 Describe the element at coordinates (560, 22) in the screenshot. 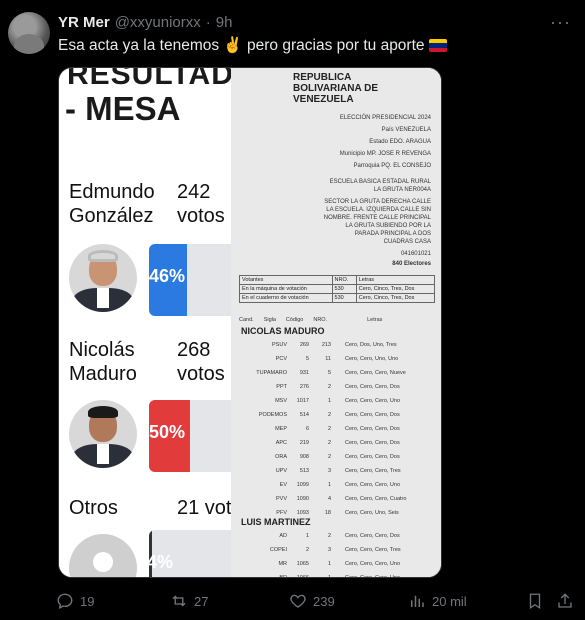

I see `more-options-icon: ···` at that location.